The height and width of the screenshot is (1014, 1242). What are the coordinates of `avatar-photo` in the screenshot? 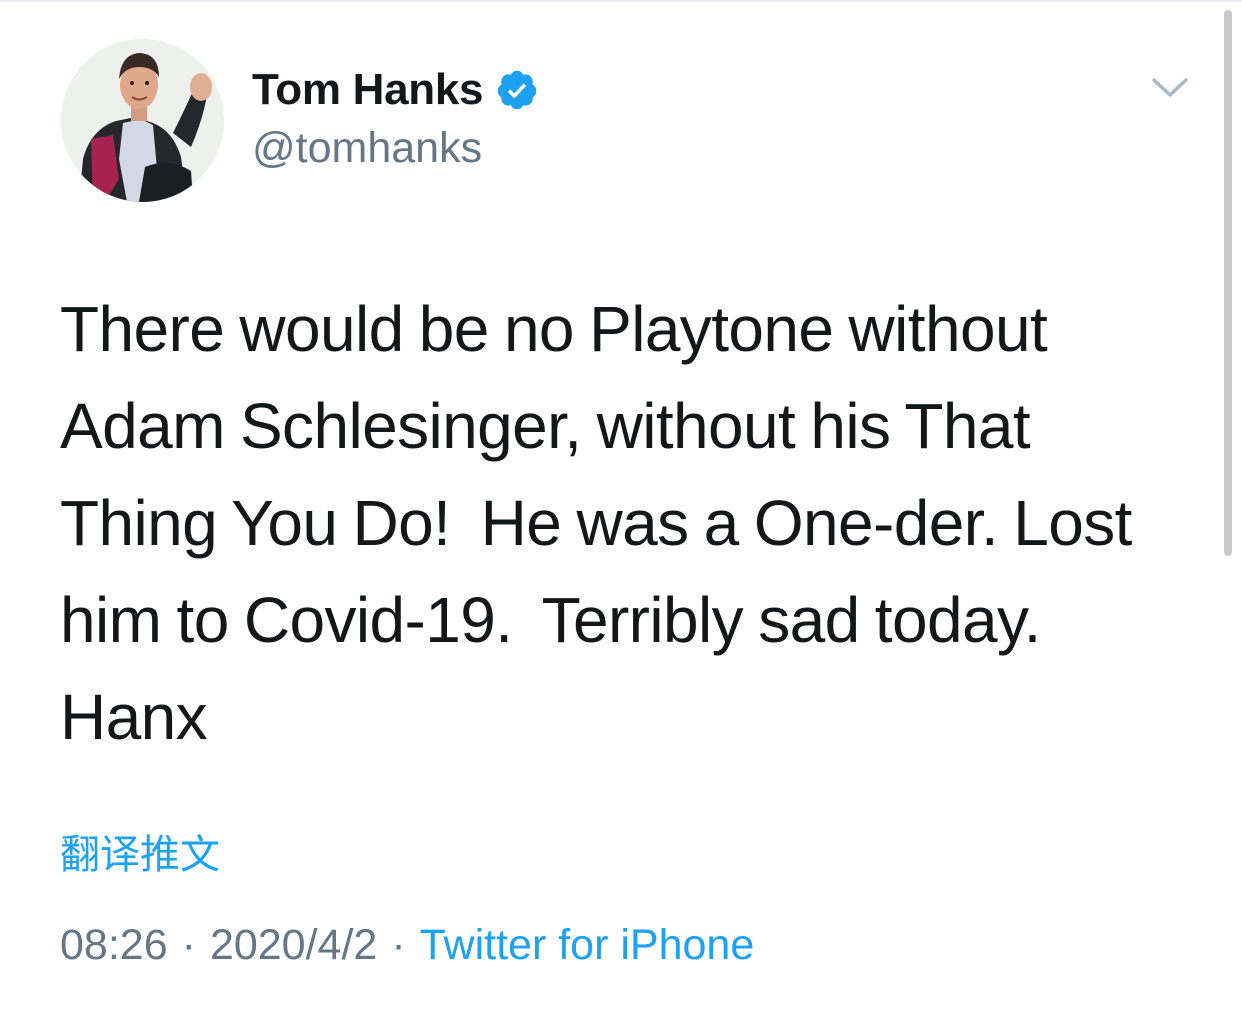 It's located at (142, 120).